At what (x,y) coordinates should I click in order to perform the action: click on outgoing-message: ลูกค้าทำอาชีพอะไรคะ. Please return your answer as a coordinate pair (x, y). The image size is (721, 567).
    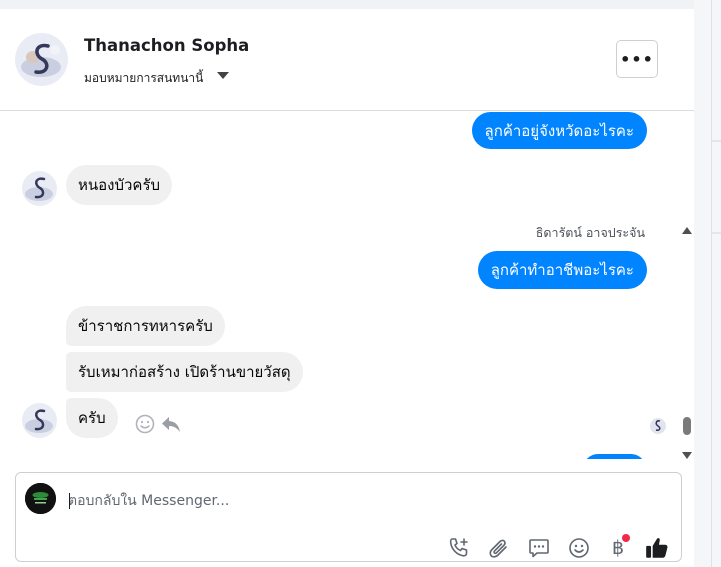
    Looking at the image, I should click on (562, 270).